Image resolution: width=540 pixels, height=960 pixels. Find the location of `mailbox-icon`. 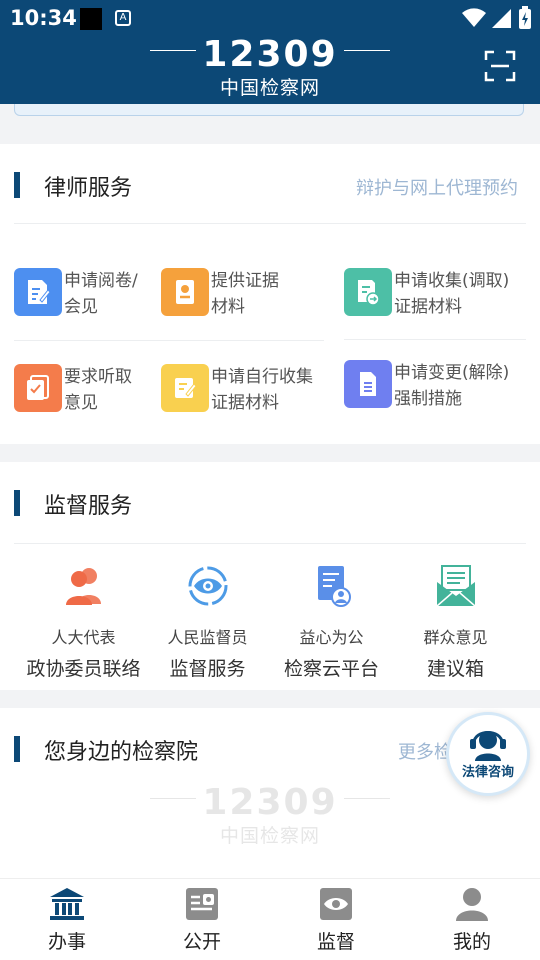

mailbox-icon is located at coordinates (455, 586).